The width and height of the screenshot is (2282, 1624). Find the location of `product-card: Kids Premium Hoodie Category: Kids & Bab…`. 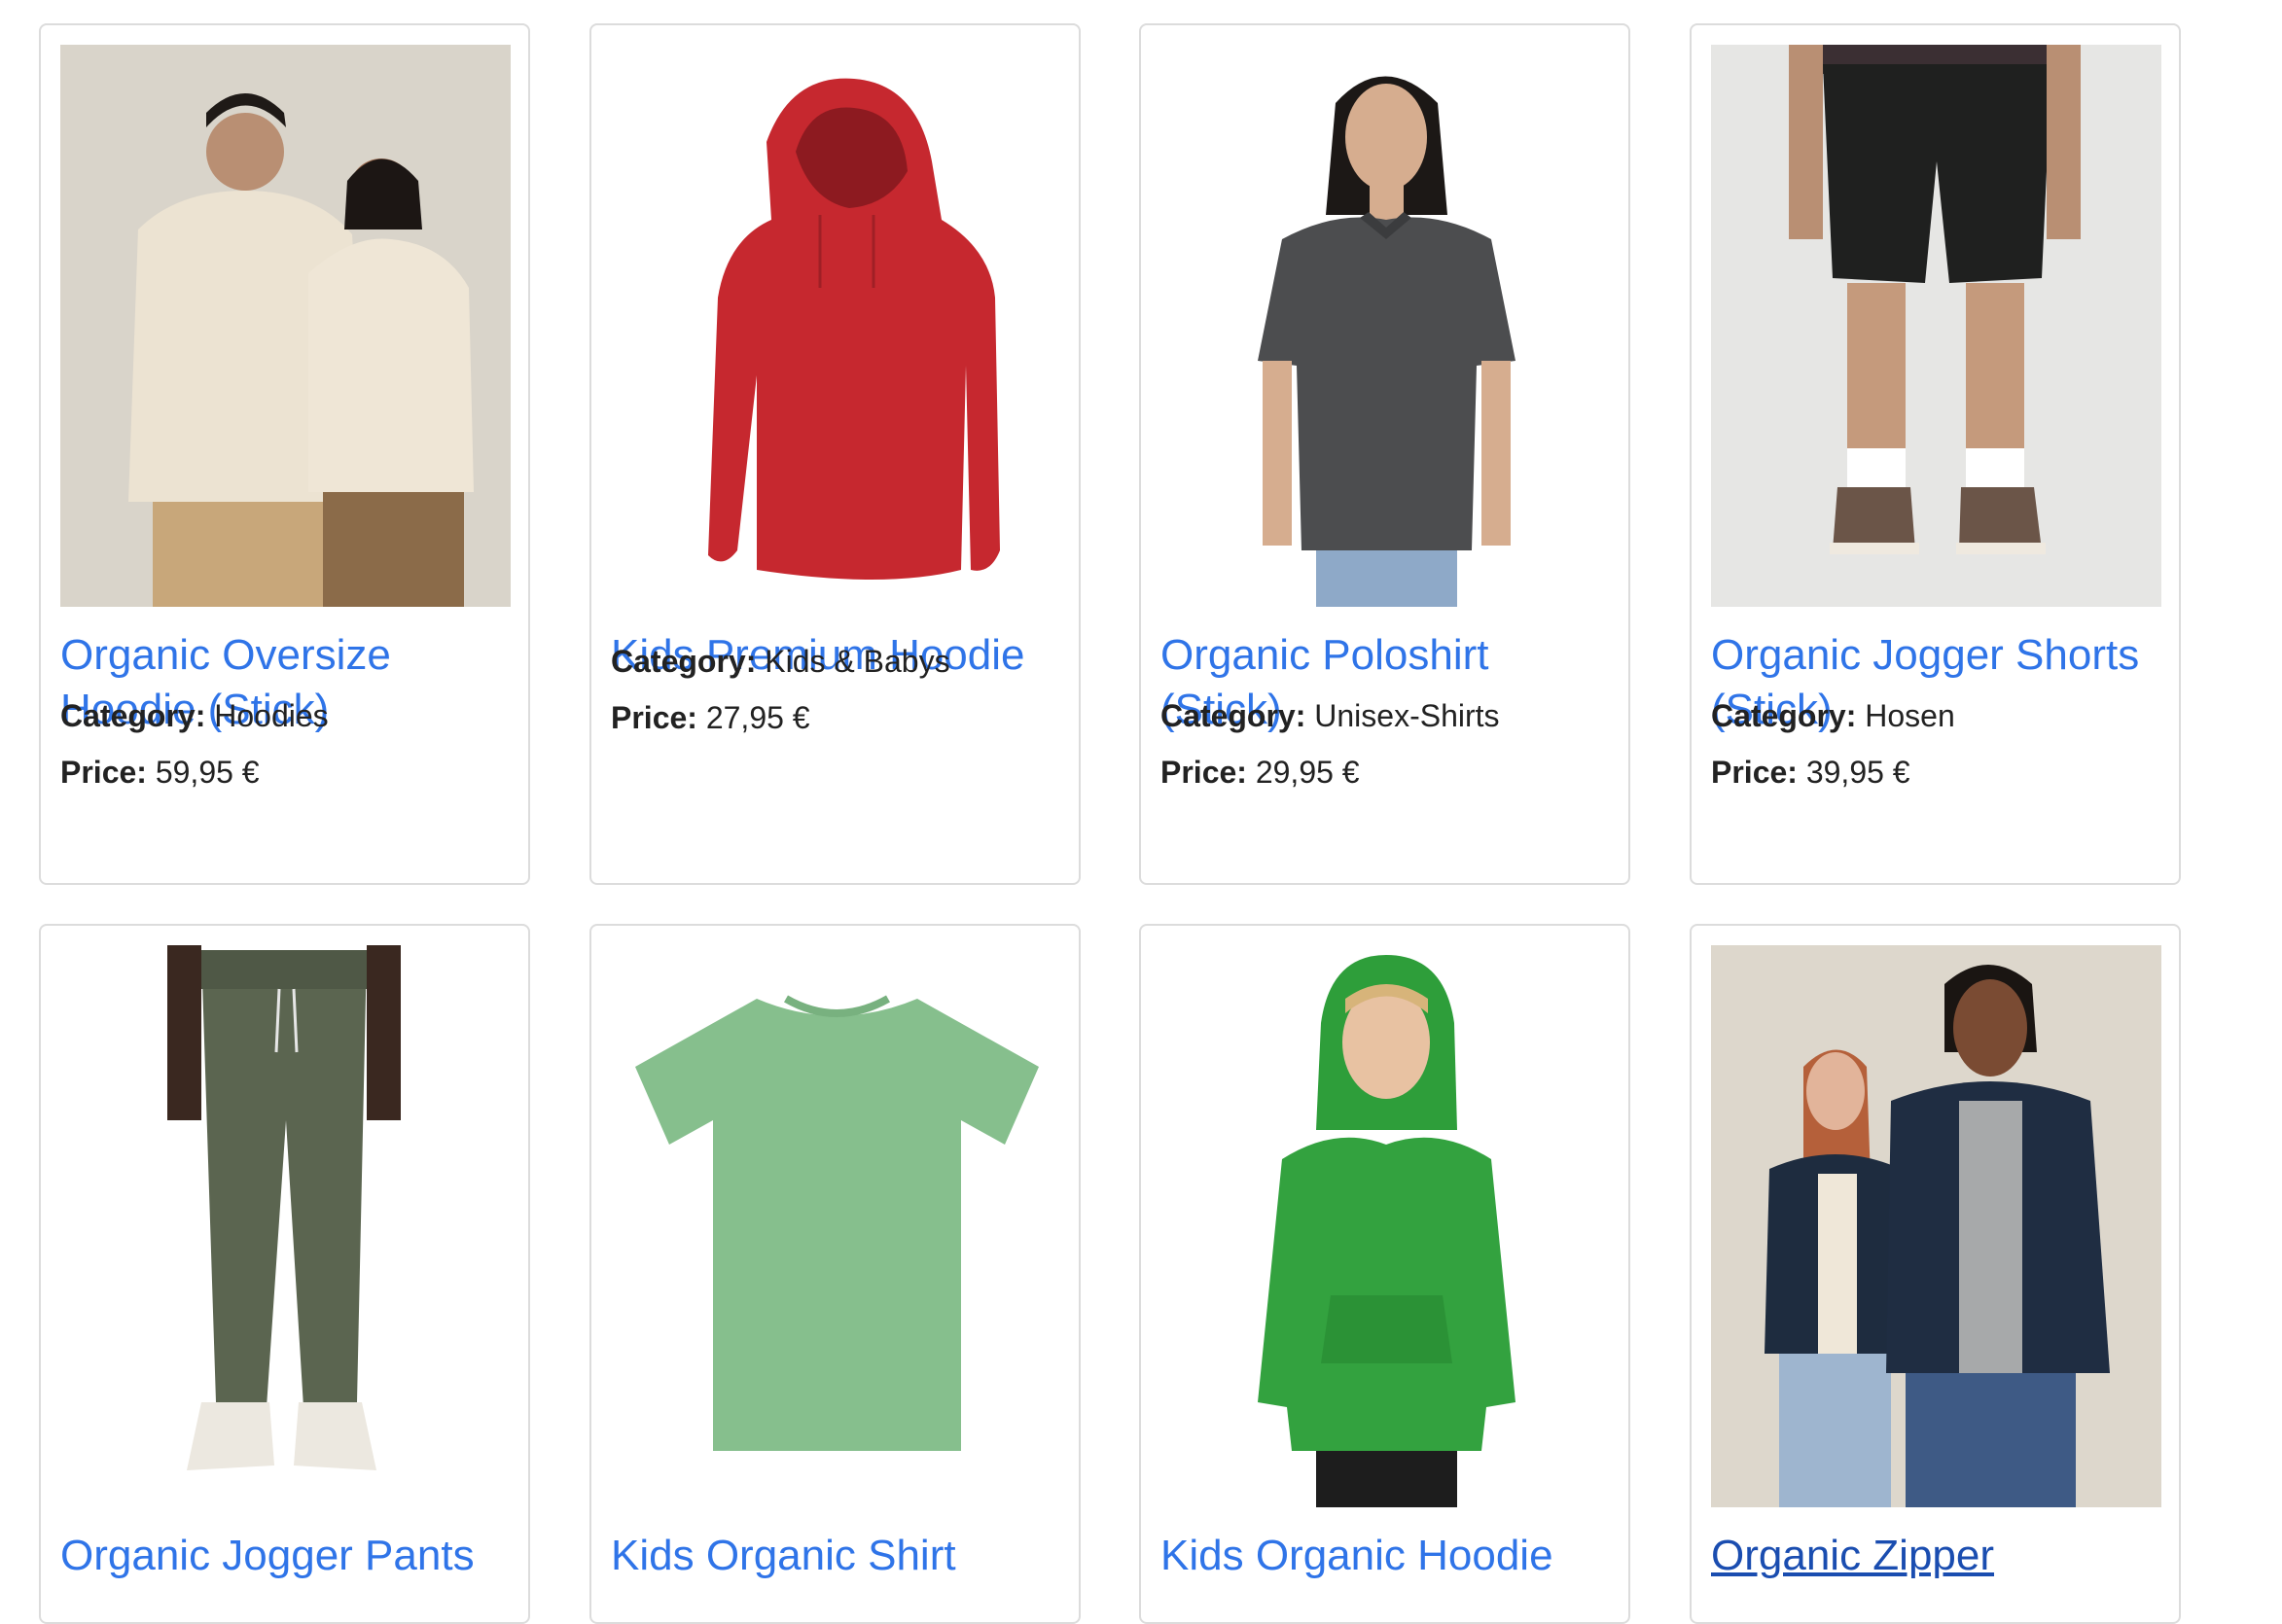

product-card: Kids Premium Hoodie Category: Kids & Bab… is located at coordinates (835, 454).